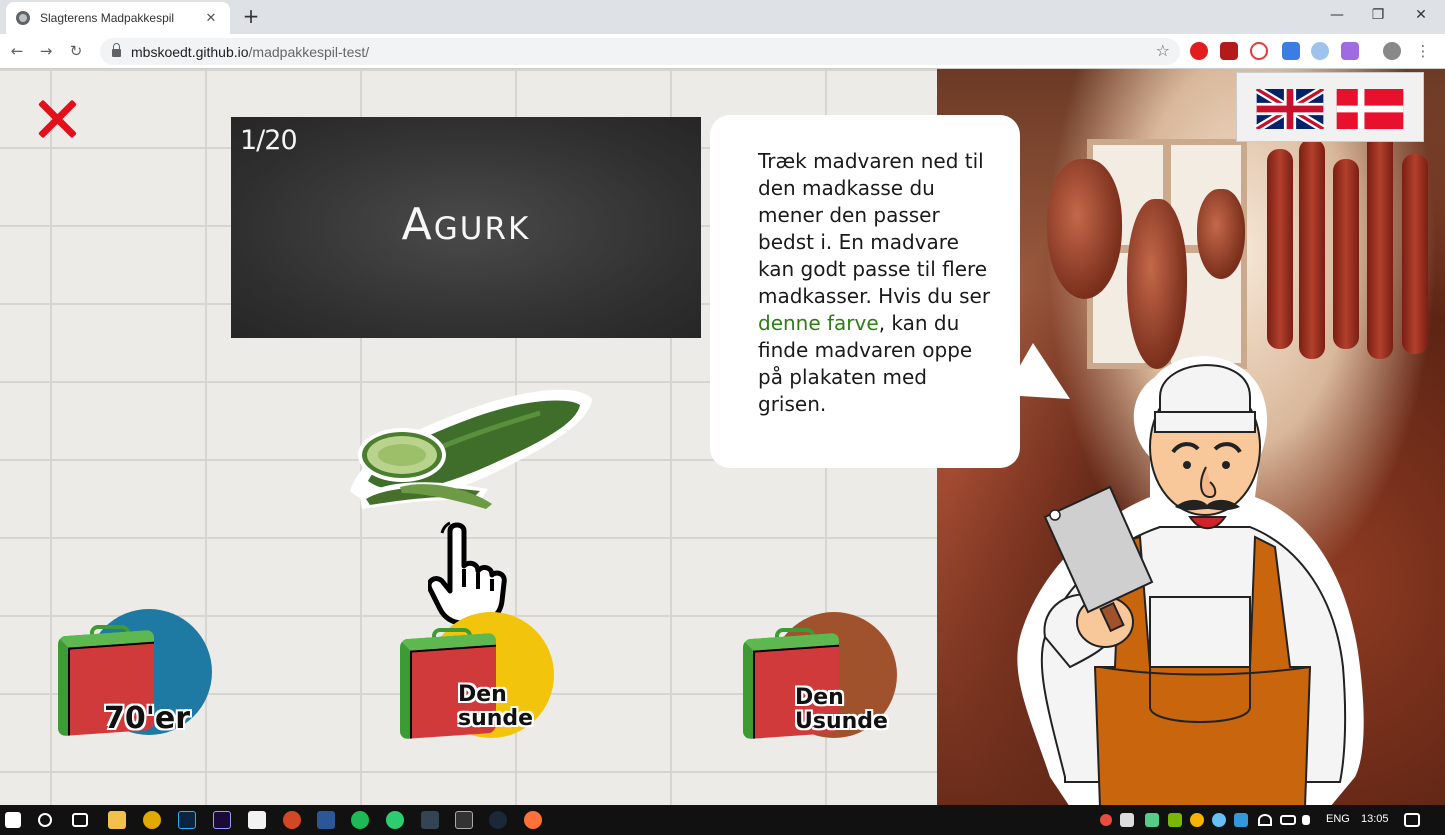 This screenshot has width=1445, height=835. Describe the element at coordinates (464, 820) in the screenshot. I see `live-app-icon` at that location.